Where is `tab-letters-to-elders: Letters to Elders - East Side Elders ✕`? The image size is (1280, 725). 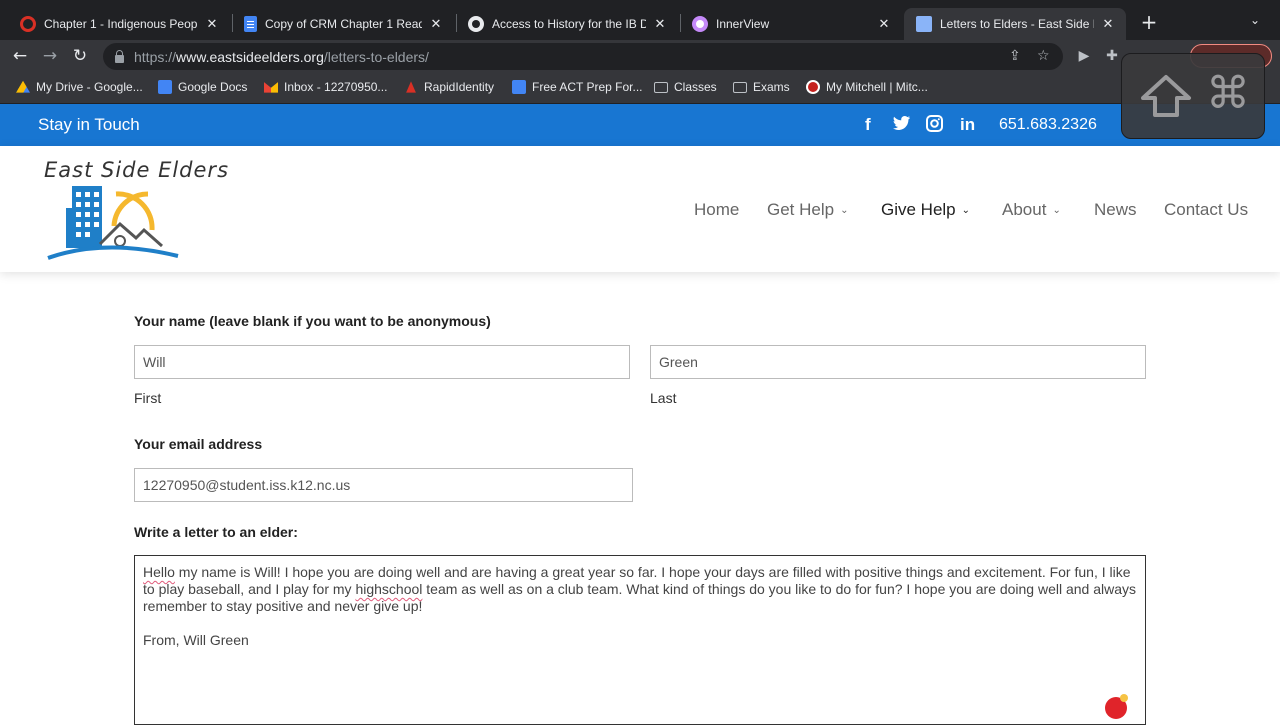 tab-letters-to-elders: Letters to Elders - East Side Elders ✕ is located at coordinates (1015, 24).